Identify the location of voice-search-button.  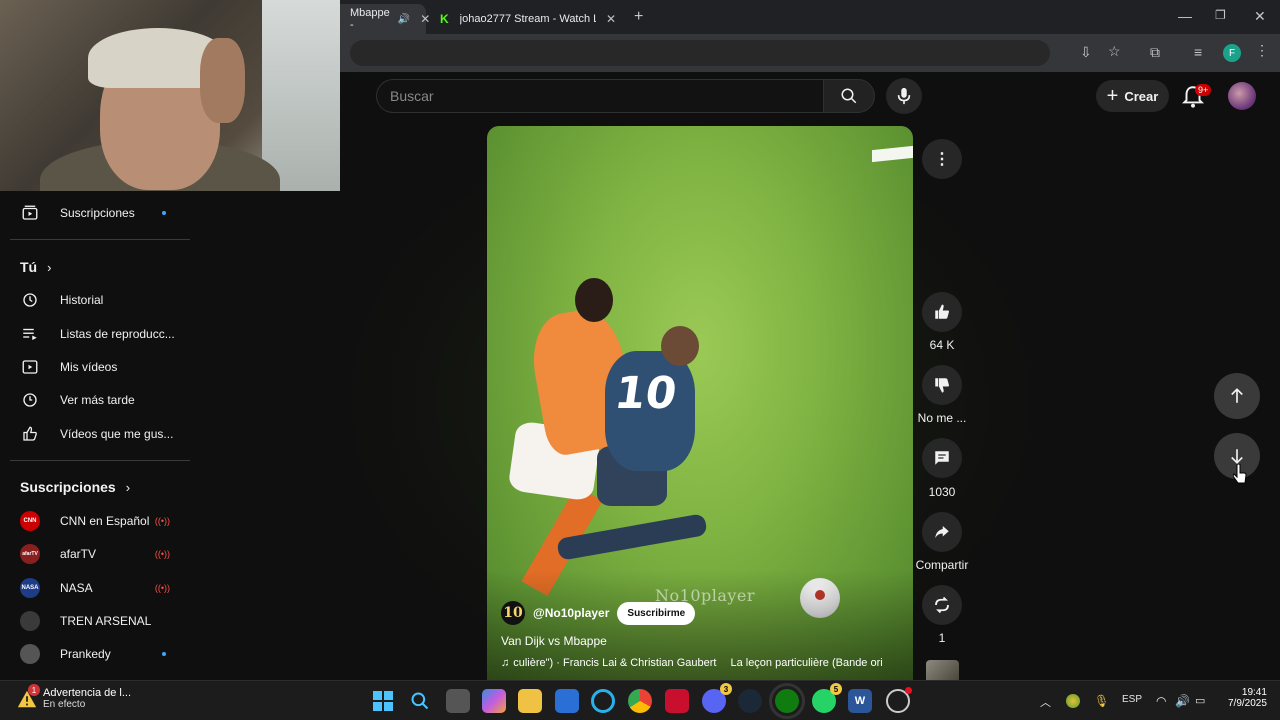
(904, 96).